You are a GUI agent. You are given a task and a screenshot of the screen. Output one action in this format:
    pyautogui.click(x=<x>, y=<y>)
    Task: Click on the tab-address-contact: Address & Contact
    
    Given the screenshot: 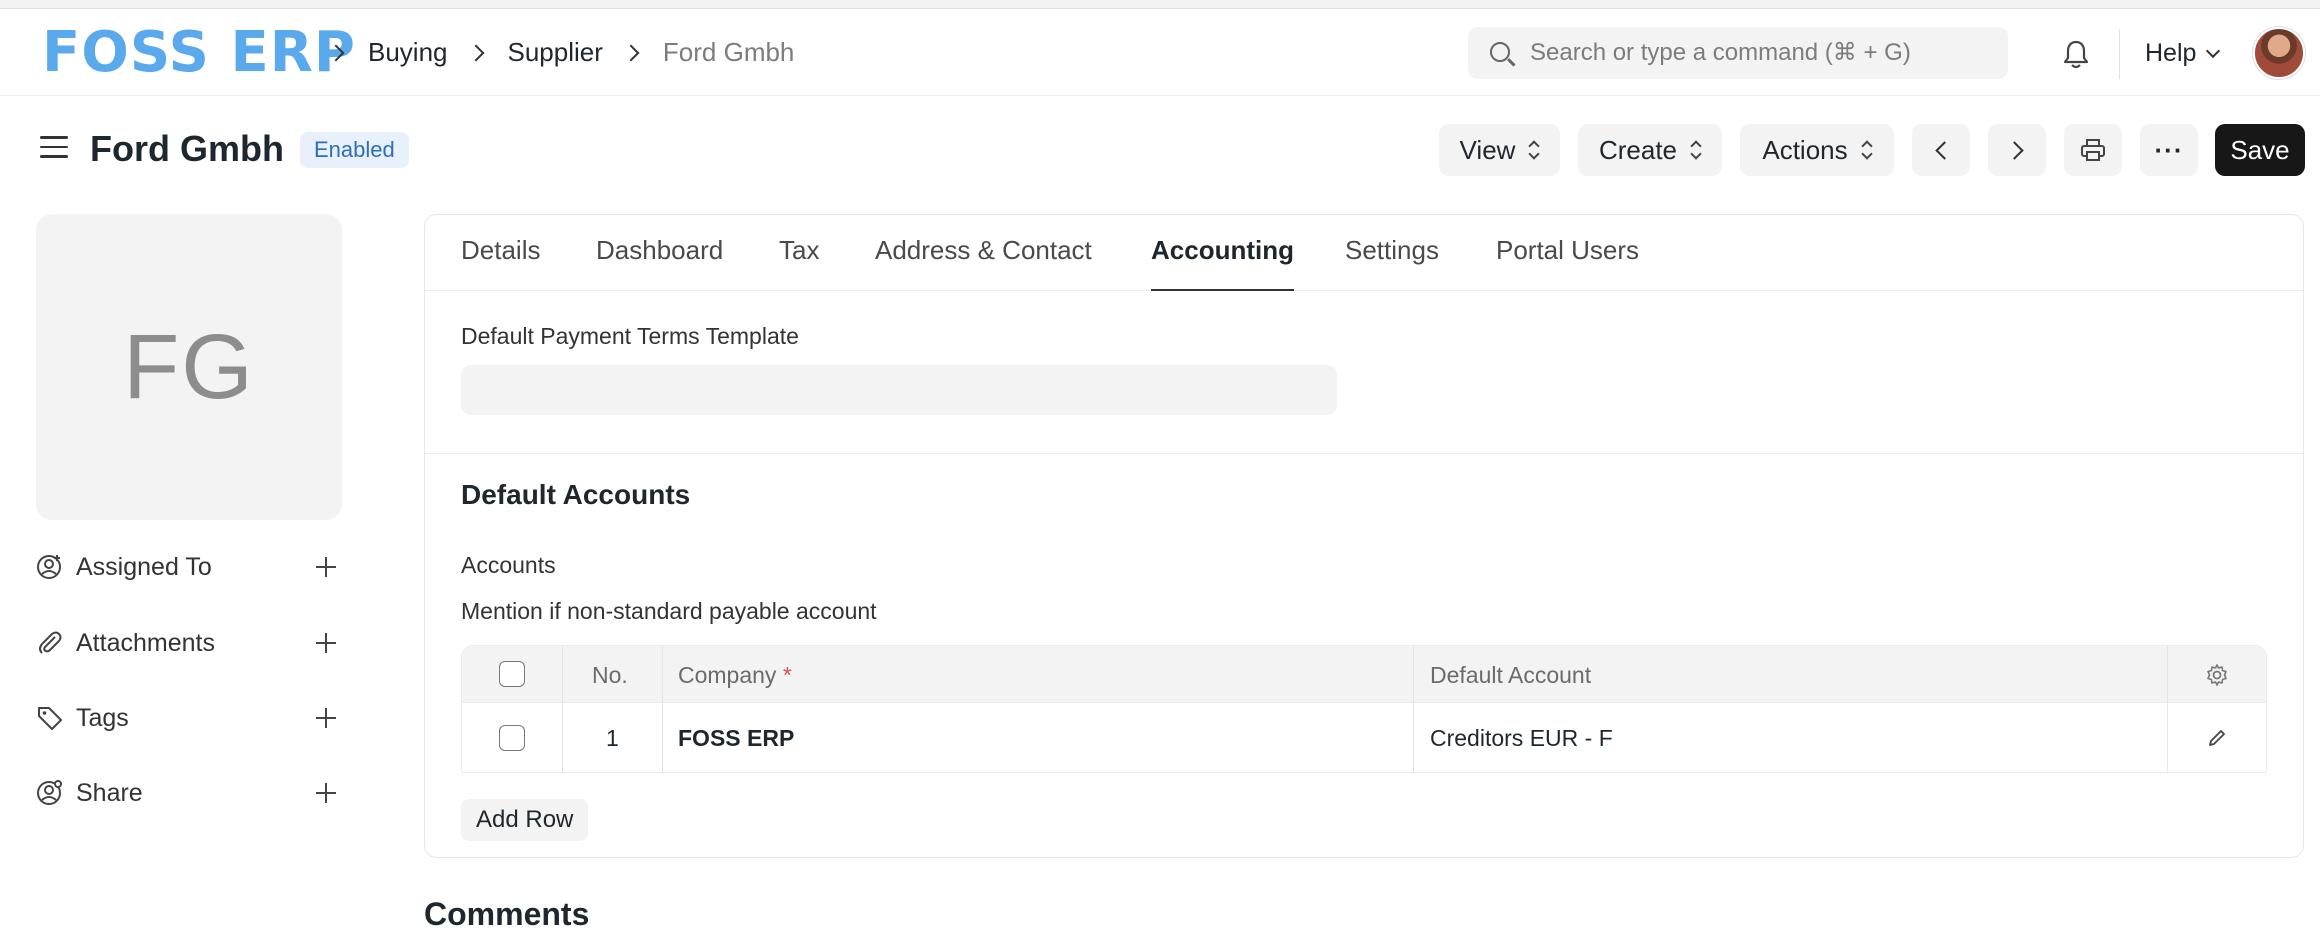 What is the action you would take?
    pyautogui.click(x=983, y=263)
    